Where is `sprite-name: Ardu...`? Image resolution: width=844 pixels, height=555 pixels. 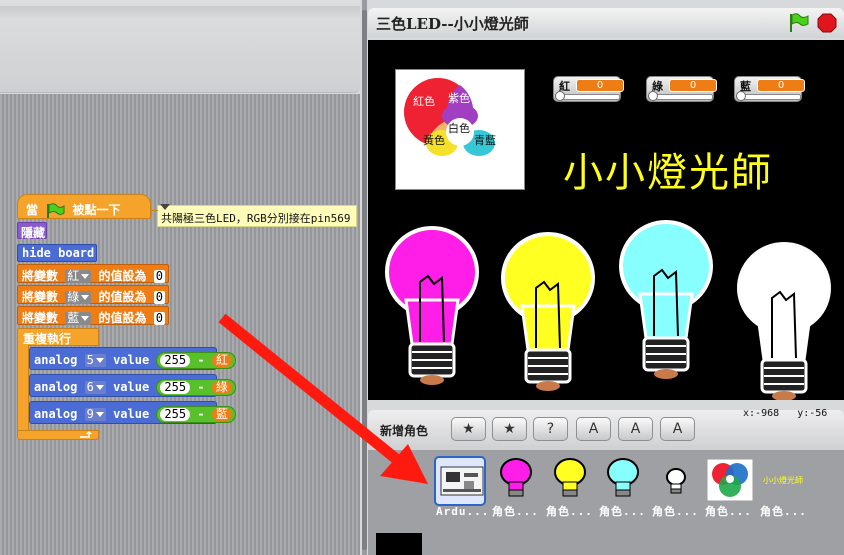 sprite-name: Ardu... is located at coordinates (463, 511).